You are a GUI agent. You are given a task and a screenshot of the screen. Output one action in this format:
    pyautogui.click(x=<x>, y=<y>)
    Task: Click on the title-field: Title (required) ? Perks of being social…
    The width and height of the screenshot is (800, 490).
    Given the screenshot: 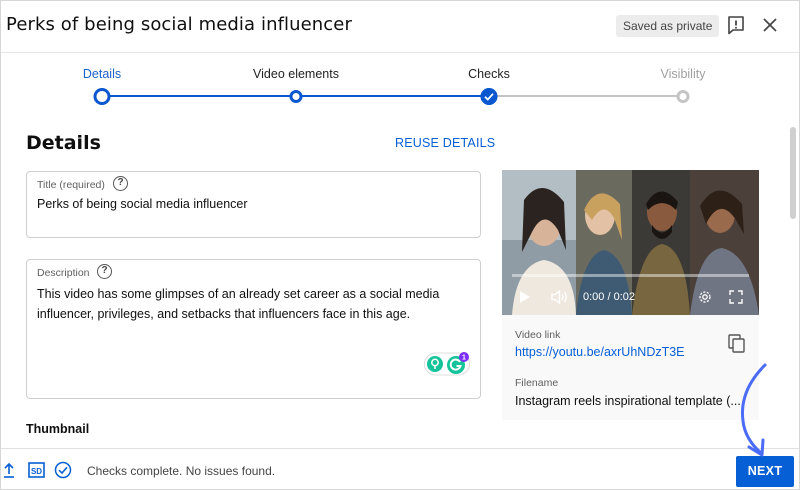 What is the action you would take?
    pyautogui.click(x=253, y=204)
    